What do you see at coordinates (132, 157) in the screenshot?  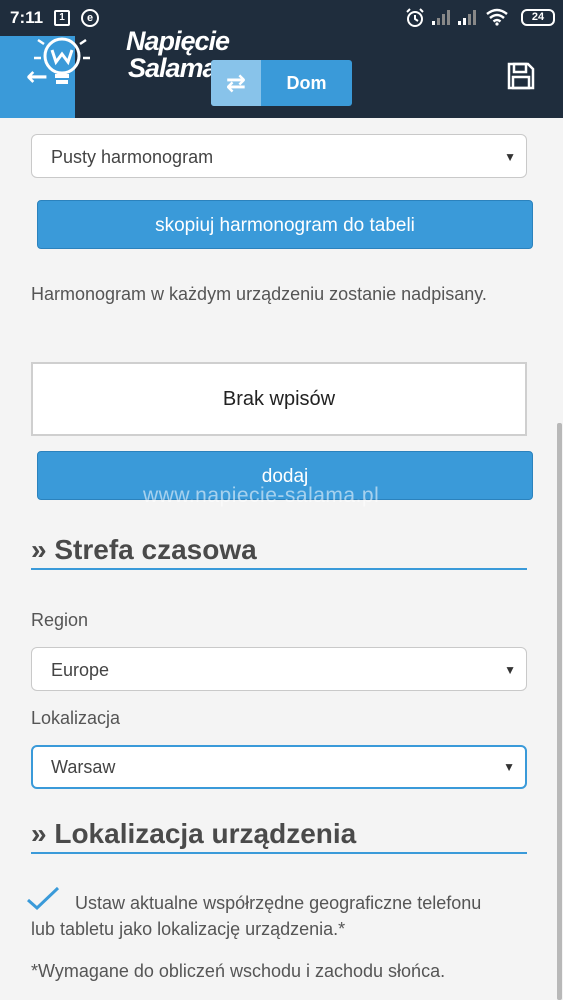 I see `schedule-select-value: Pusty harmonogram` at bounding box center [132, 157].